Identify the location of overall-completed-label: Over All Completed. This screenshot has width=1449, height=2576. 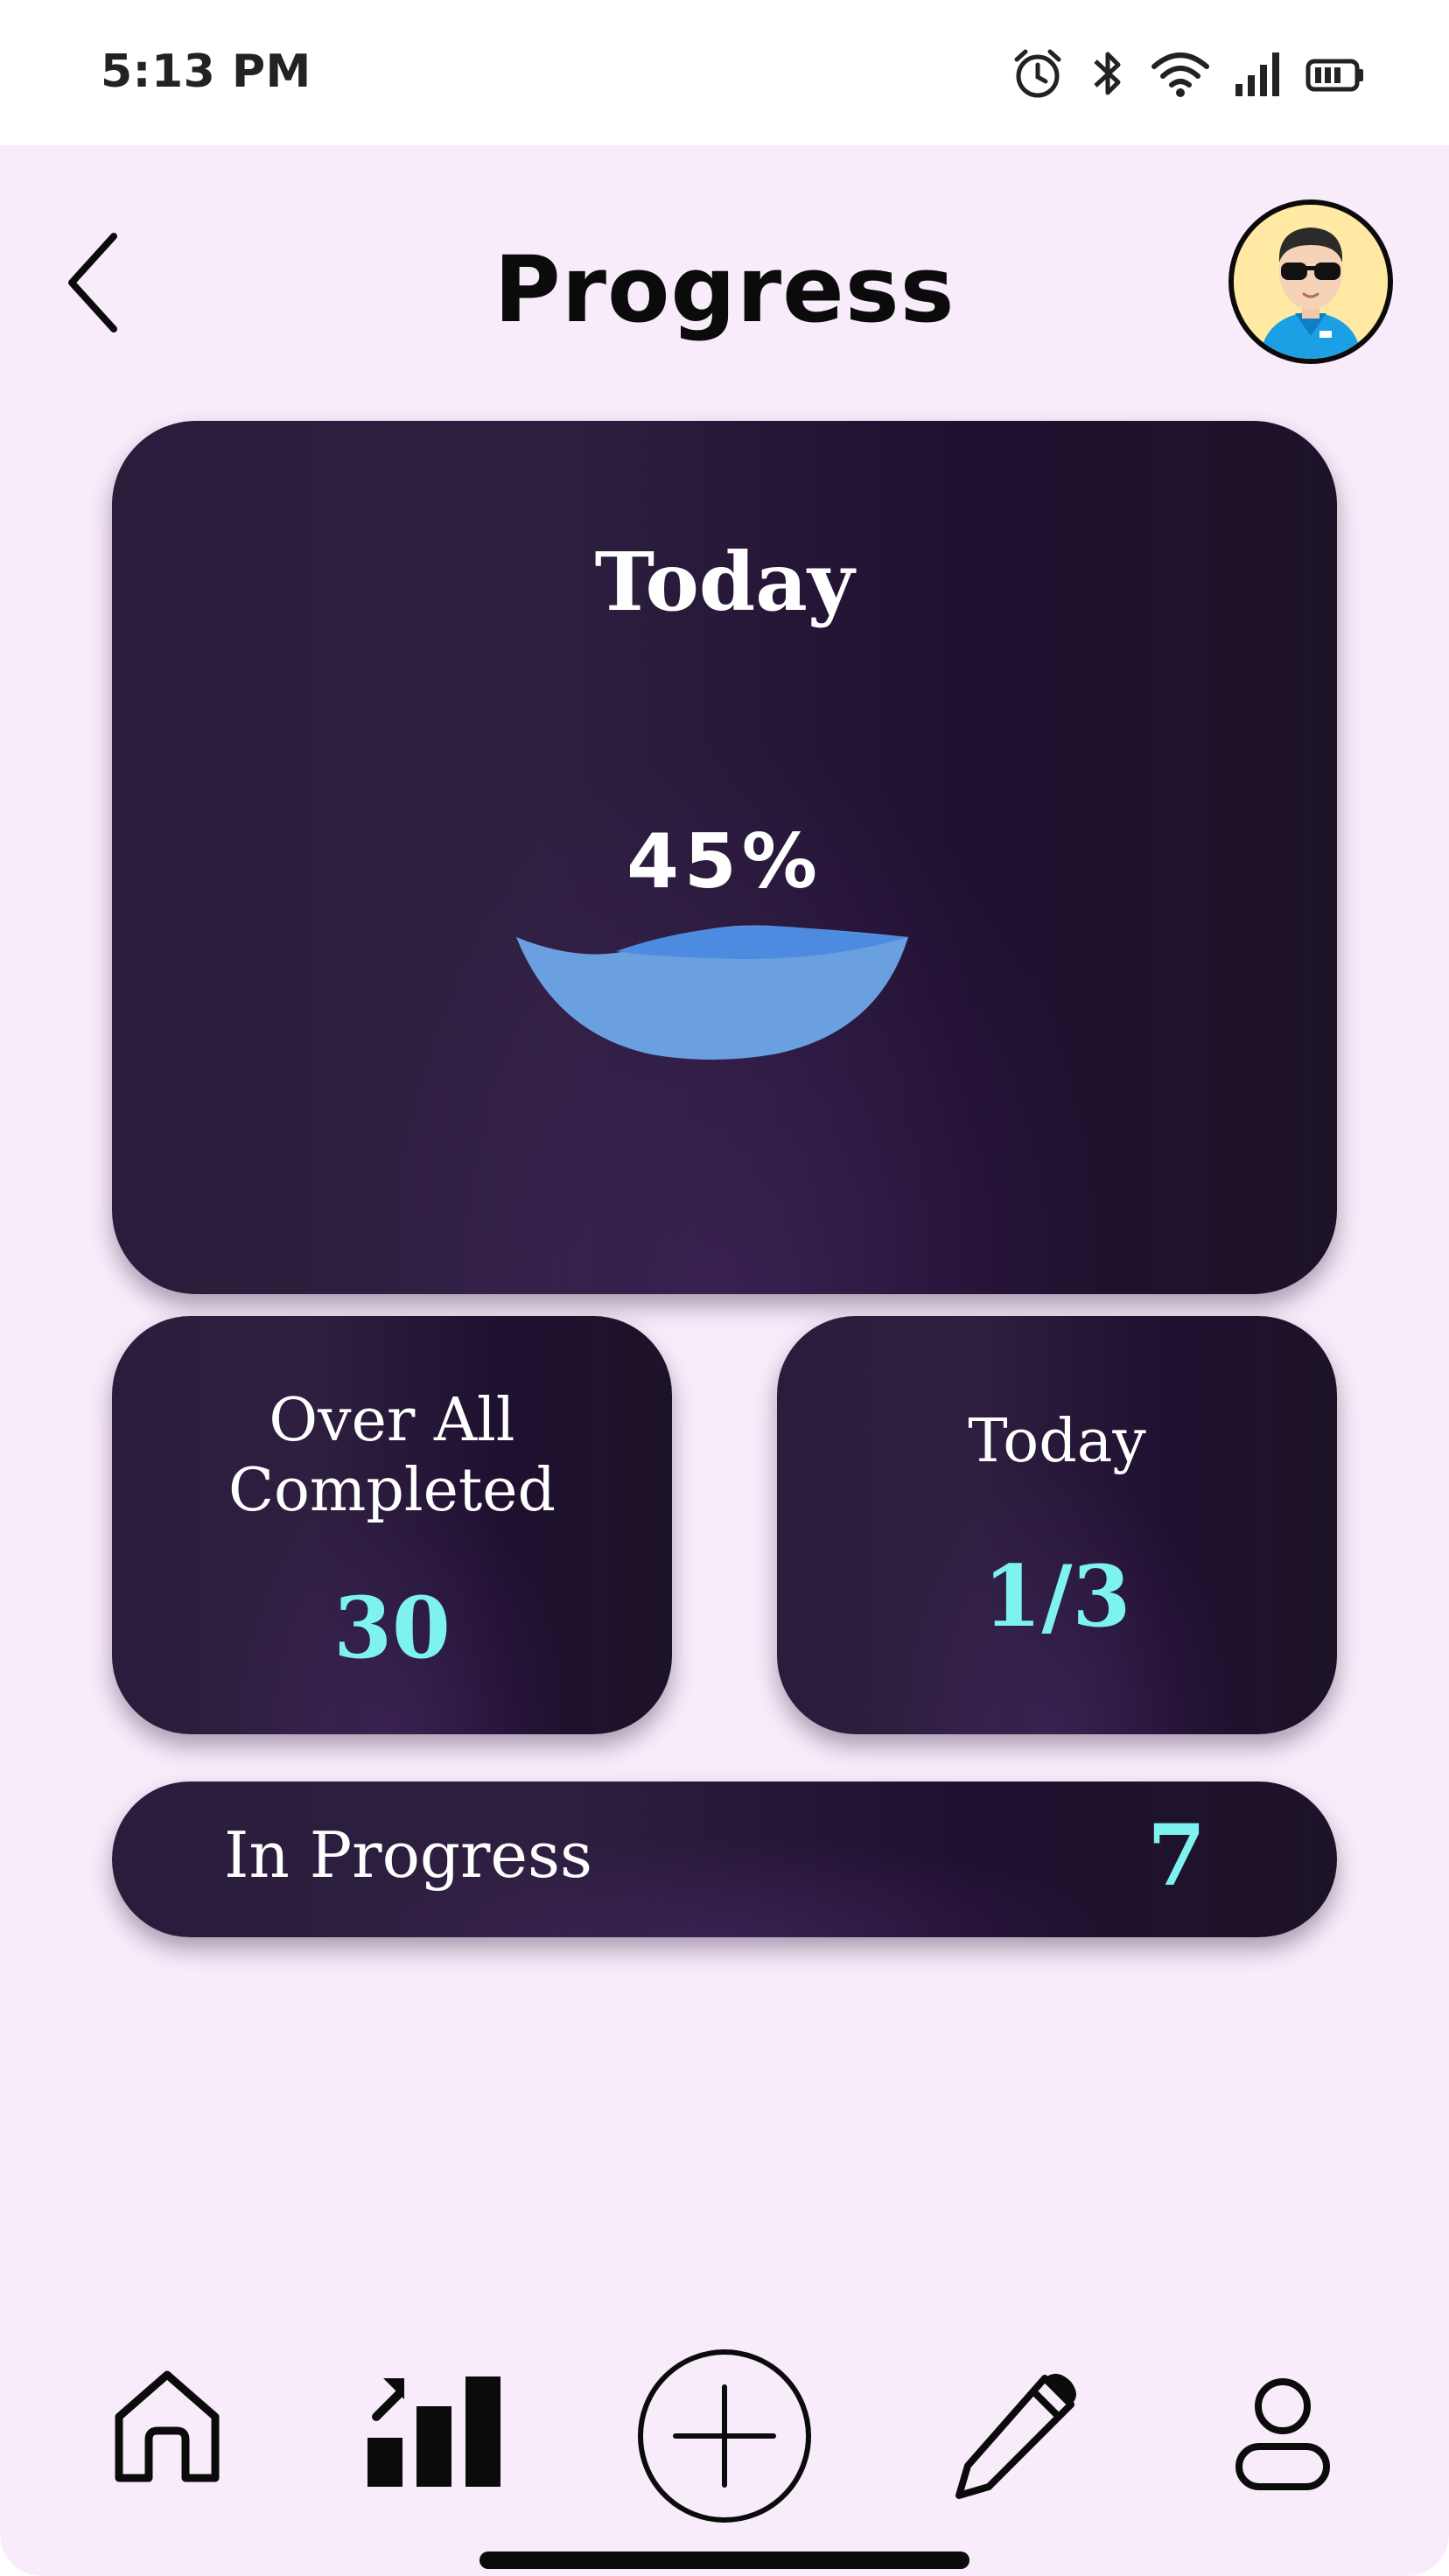
(392, 1456).